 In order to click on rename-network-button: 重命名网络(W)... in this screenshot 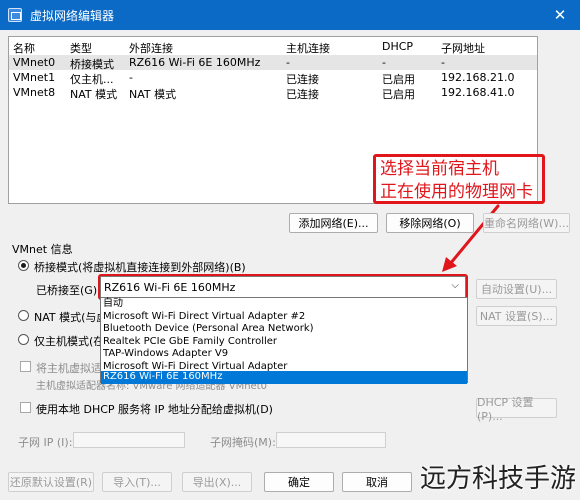, I will do `click(526, 223)`.